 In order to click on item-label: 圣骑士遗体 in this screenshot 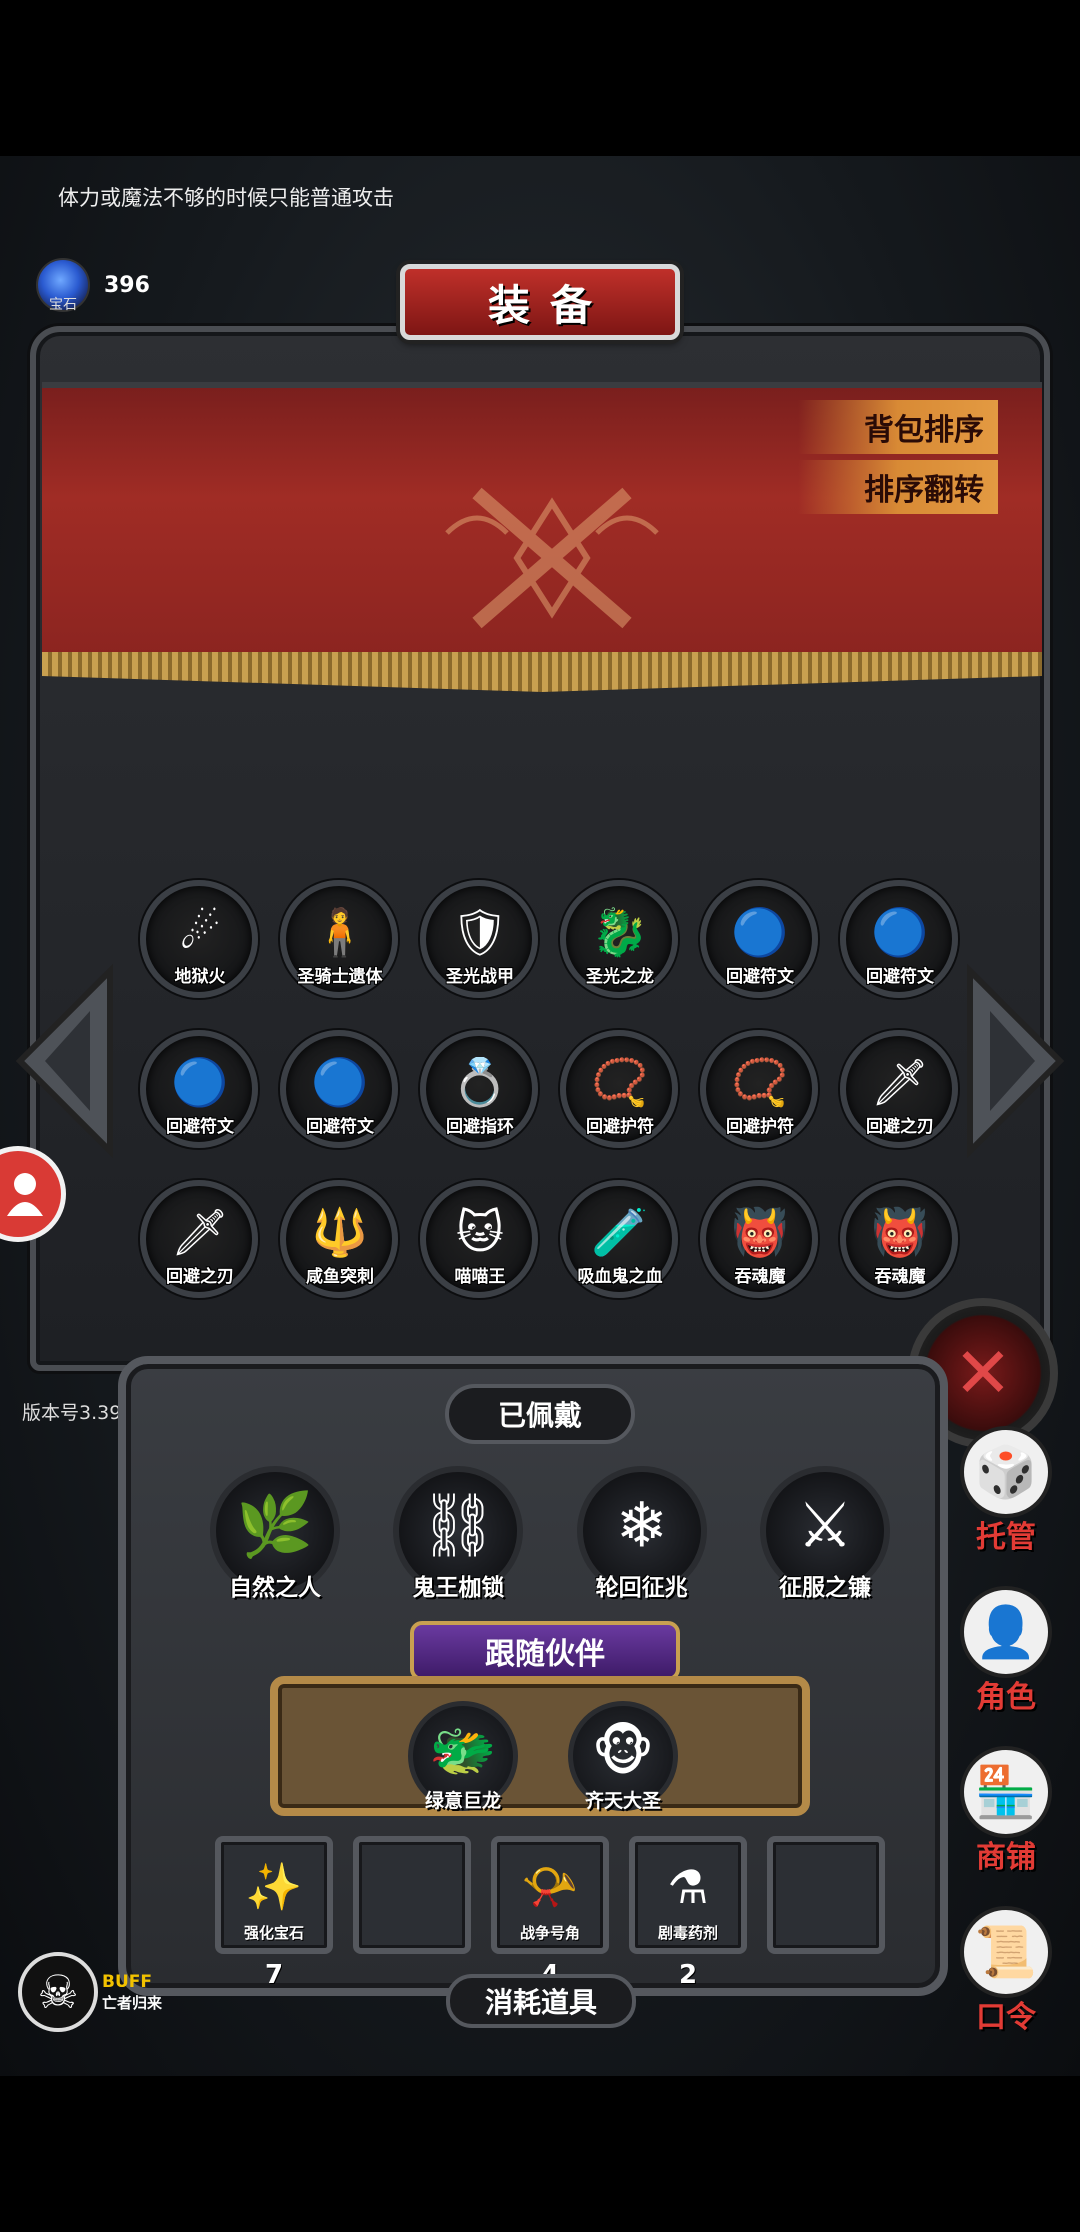, I will do `click(340, 977)`.